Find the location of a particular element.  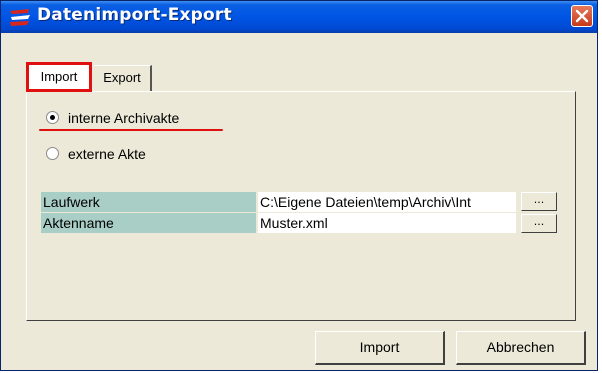

laufwerk-label: Laufwerk is located at coordinates (148, 202).